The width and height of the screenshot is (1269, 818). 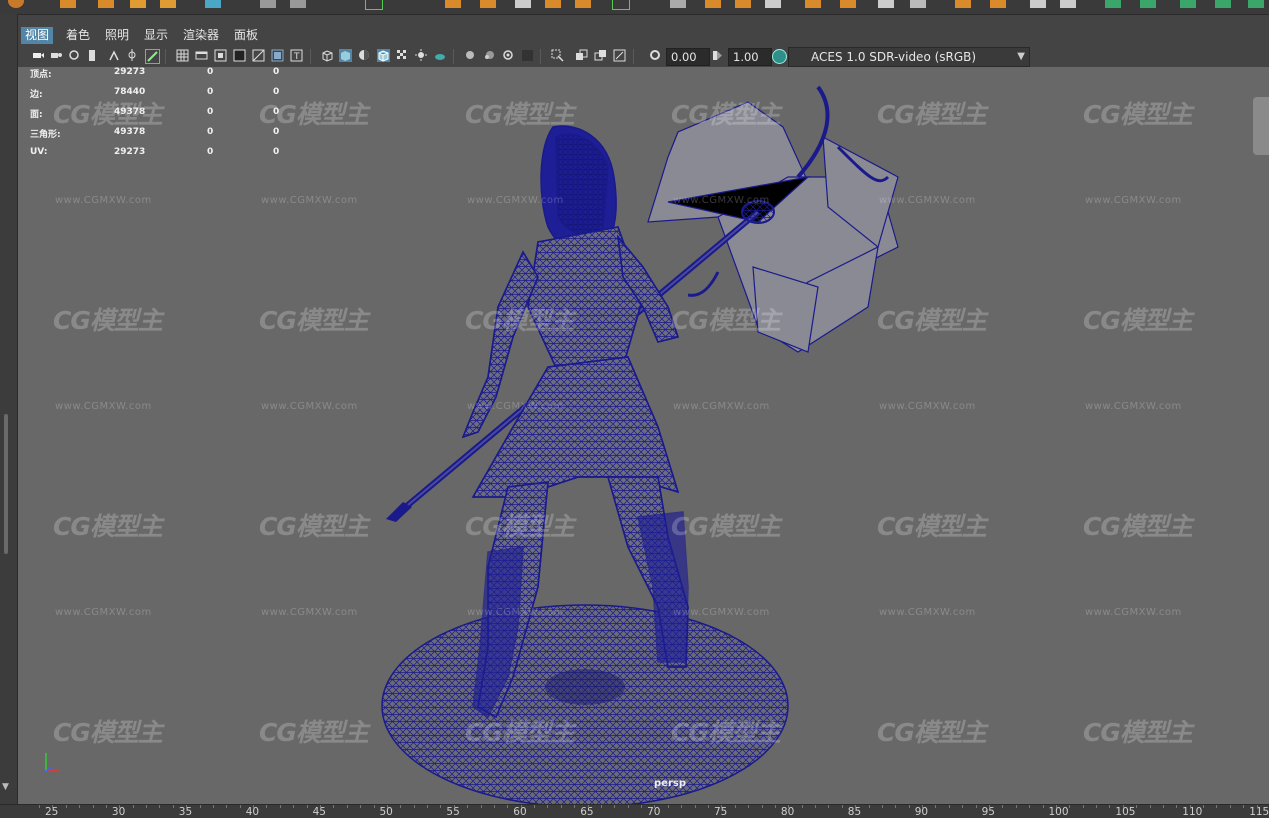 I want to click on menu-view: 视图, so click(x=37, y=35).